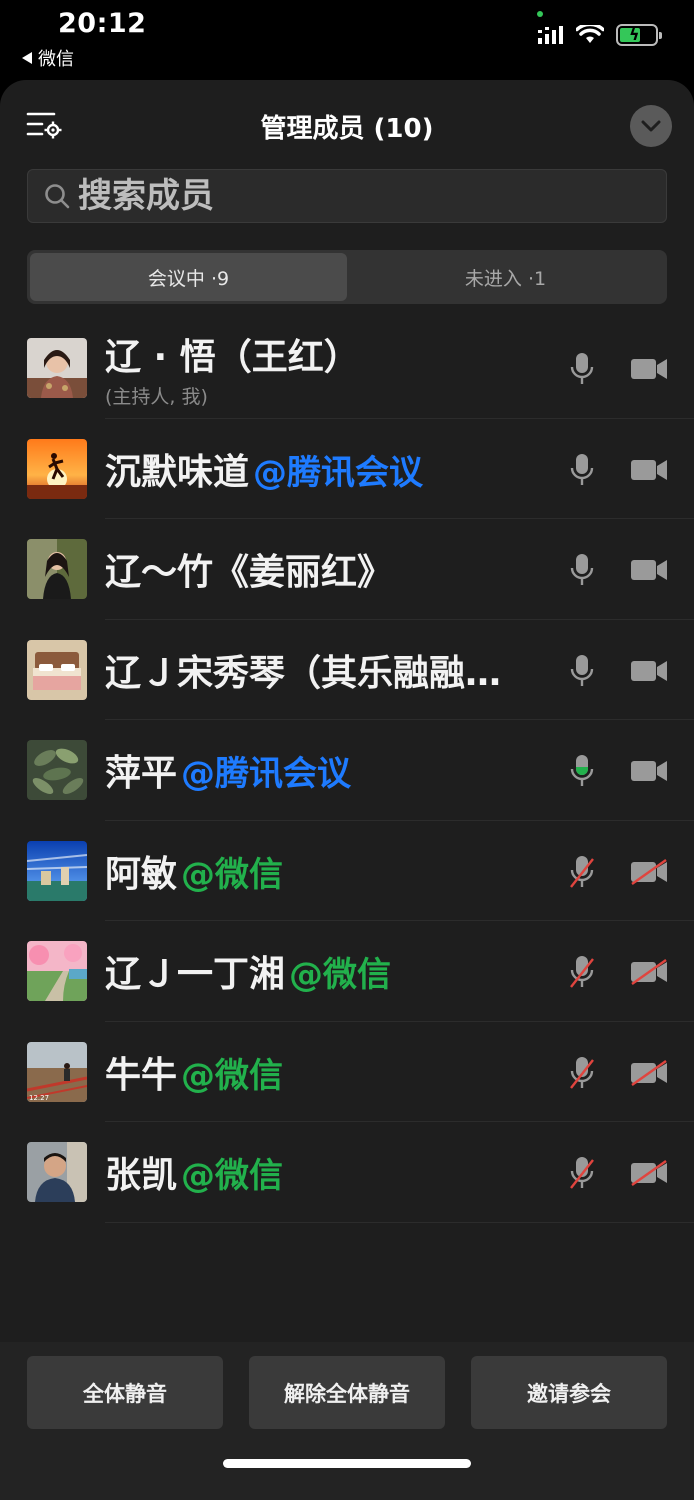  Describe the element at coordinates (177, 472) in the screenshot. I see `member-name: 沉默味道` at that location.